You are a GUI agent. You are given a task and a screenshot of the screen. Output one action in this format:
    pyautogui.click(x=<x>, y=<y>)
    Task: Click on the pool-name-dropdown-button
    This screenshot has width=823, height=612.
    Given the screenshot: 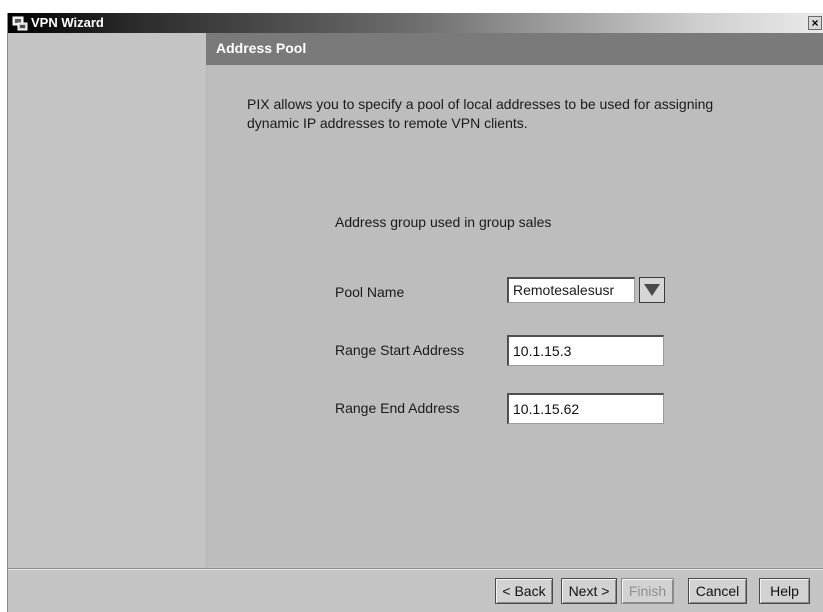 What is the action you would take?
    pyautogui.click(x=652, y=290)
    